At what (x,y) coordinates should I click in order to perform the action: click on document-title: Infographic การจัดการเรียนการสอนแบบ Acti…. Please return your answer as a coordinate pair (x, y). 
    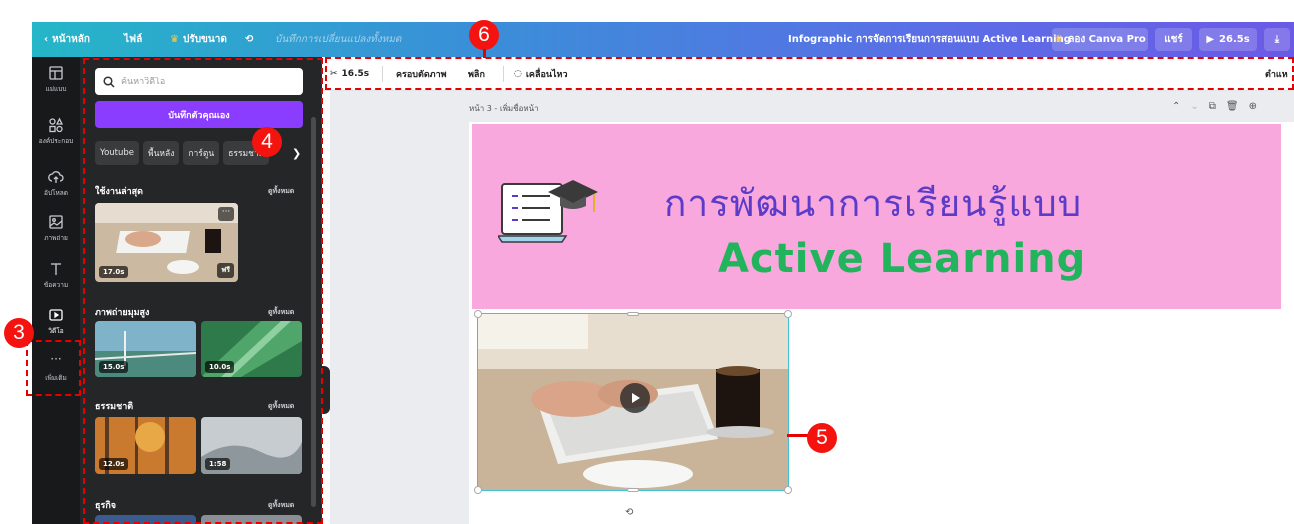
    Looking at the image, I should click on (929, 39).